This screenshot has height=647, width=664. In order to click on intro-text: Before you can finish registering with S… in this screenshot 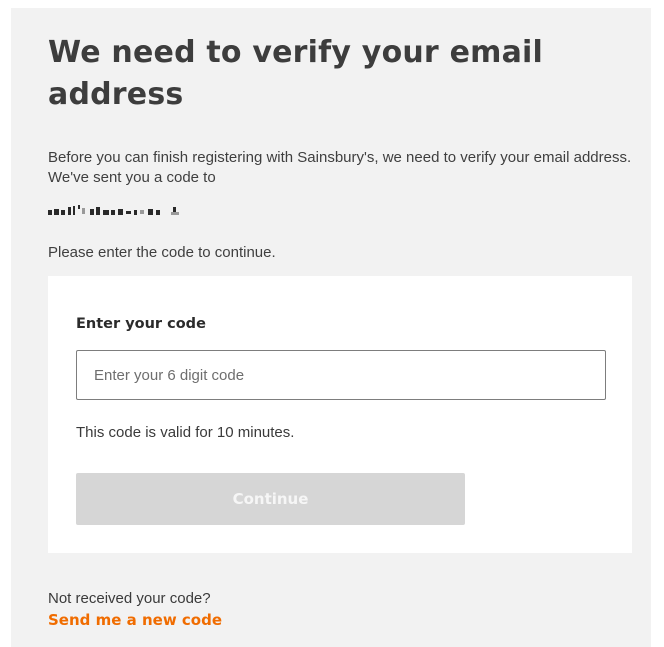, I will do `click(340, 167)`.